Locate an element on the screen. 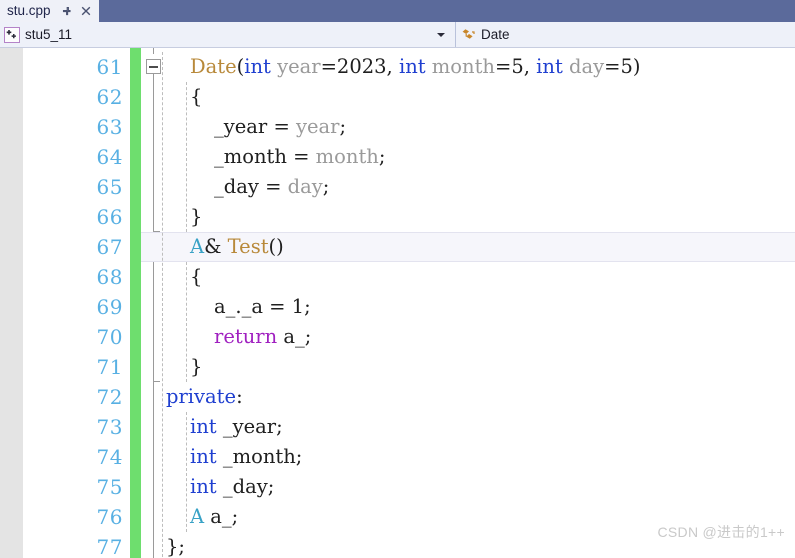 This screenshot has width=795, height=558. code-token: : is located at coordinates (239, 396).